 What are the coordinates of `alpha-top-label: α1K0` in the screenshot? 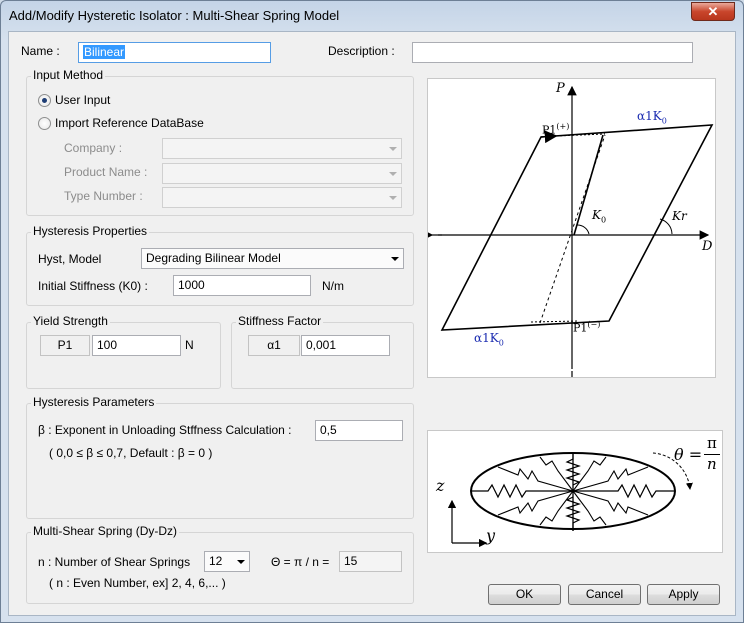 It's located at (652, 117).